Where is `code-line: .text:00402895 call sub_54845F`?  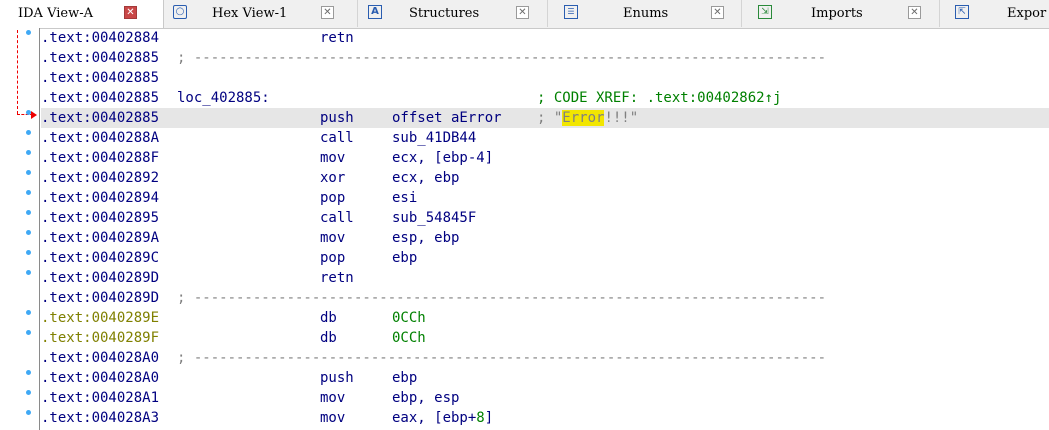
code-line: .text:00402895 call sub_54845F is located at coordinates (545, 218).